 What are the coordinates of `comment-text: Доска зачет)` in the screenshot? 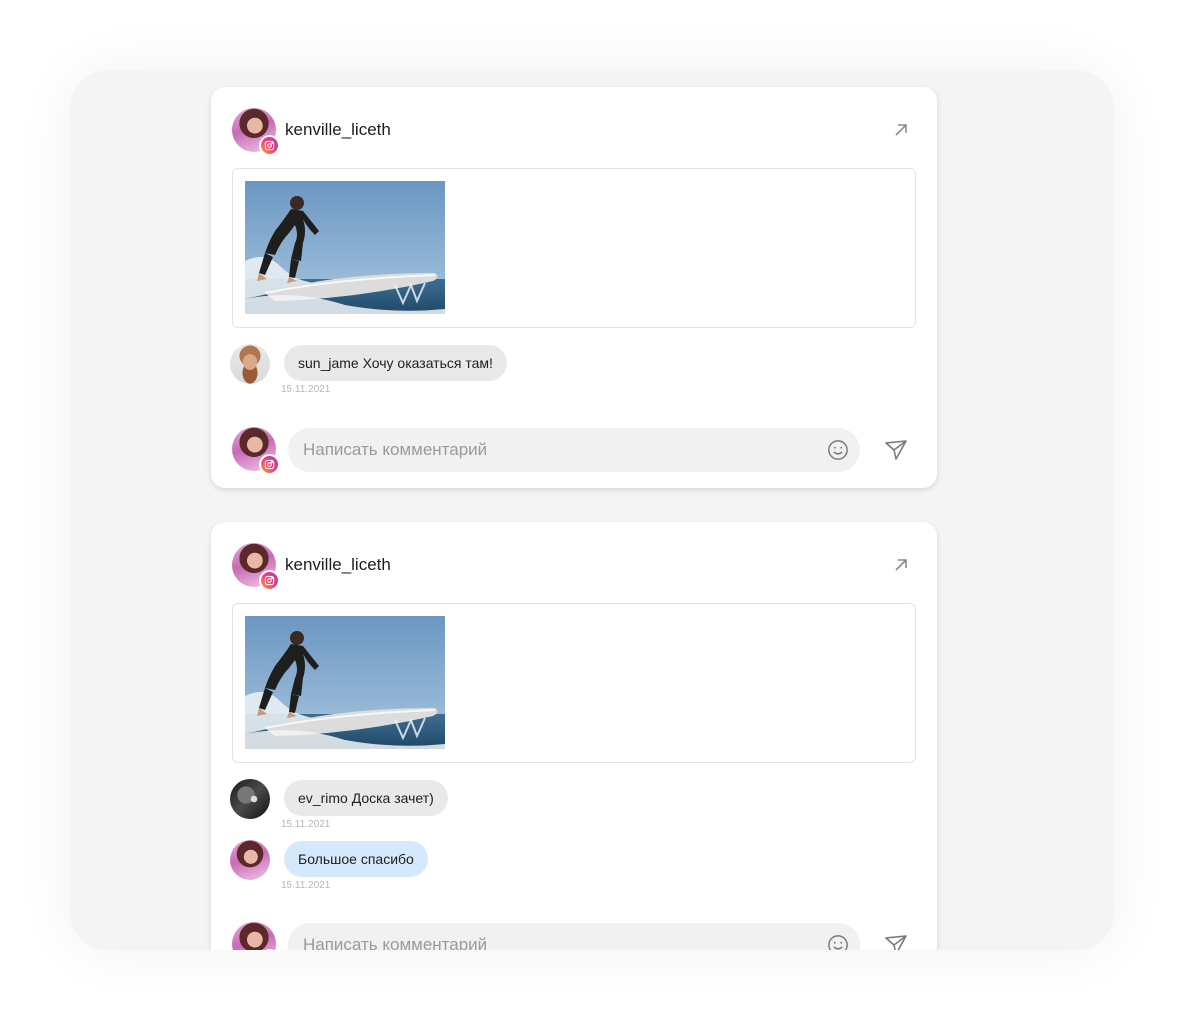 It's located at (392, 798).